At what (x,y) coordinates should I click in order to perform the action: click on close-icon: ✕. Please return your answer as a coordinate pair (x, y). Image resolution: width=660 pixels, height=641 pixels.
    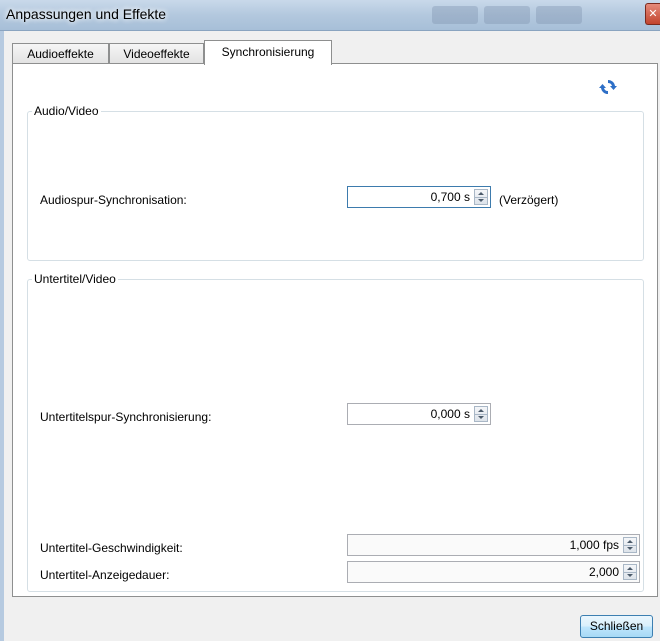
    Looking at the image, I should click on (653, 14).